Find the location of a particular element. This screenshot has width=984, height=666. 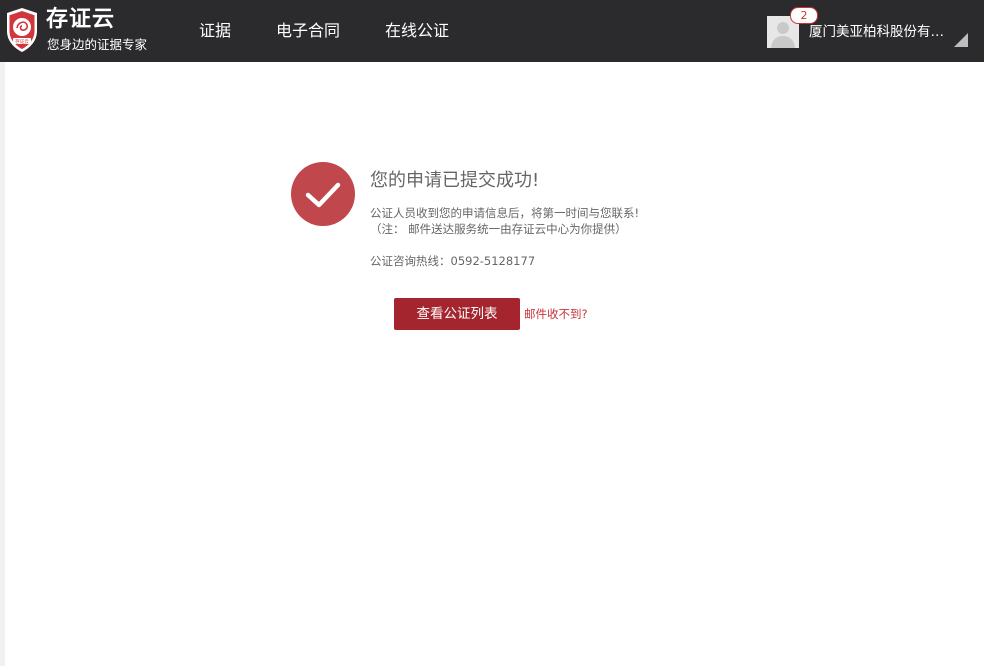

checkmark-icon is located at coordinates (323, 194).